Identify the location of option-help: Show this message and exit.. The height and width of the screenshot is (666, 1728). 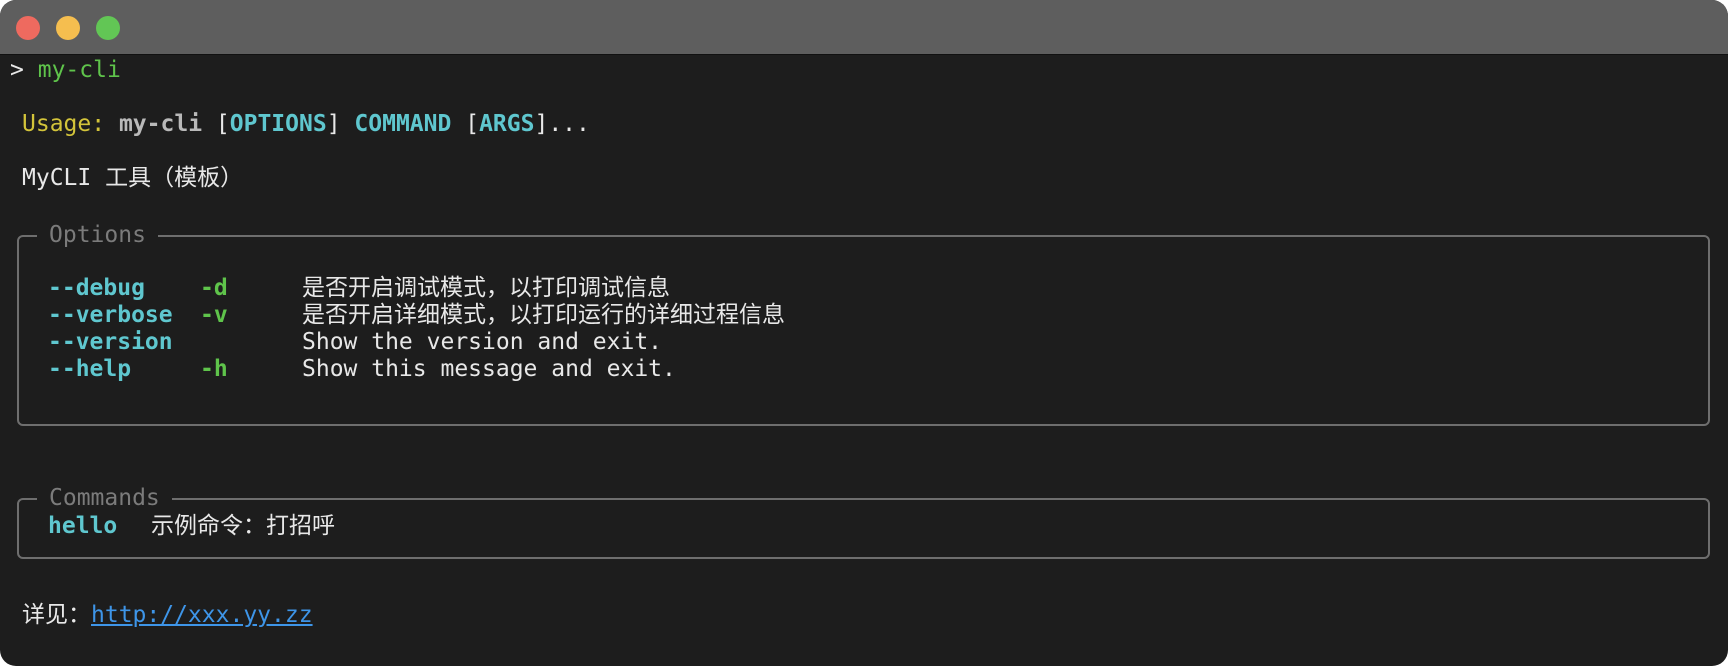
(489, 369).